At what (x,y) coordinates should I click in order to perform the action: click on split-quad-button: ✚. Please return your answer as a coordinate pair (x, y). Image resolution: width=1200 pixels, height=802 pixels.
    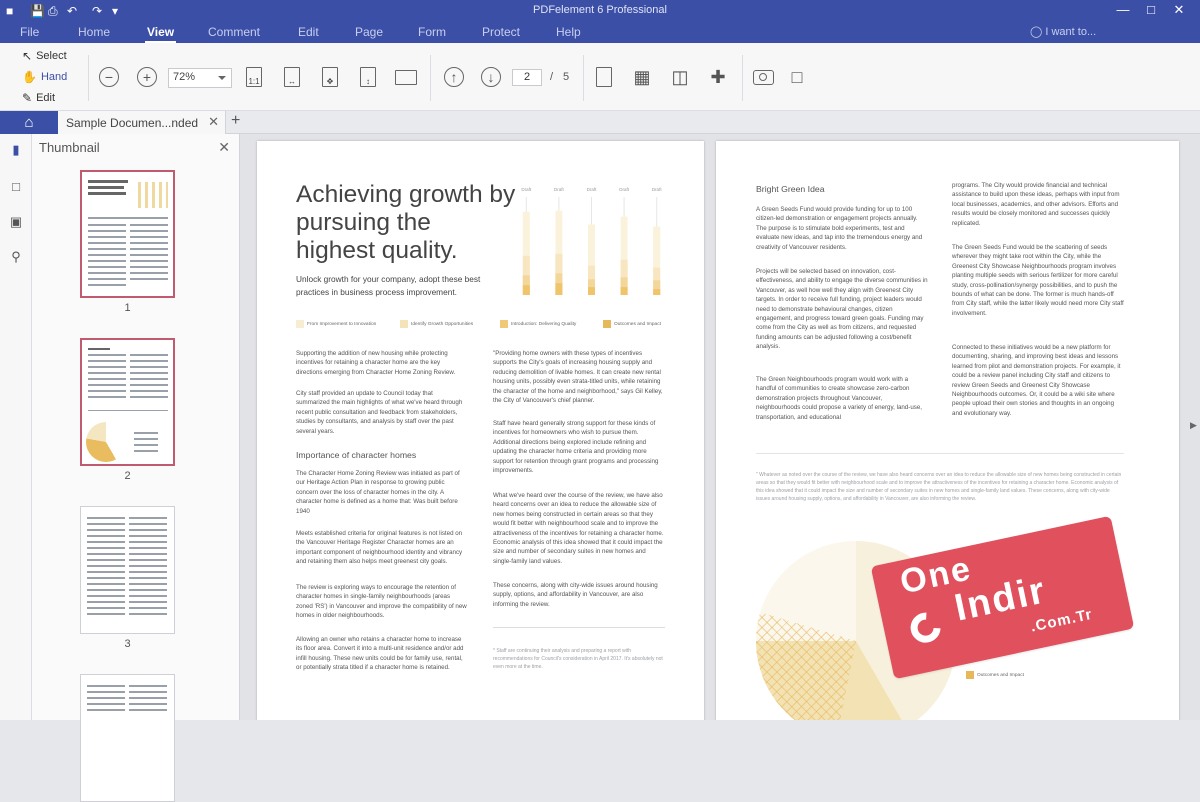
    Looking at the image, I should click on (718, 77).